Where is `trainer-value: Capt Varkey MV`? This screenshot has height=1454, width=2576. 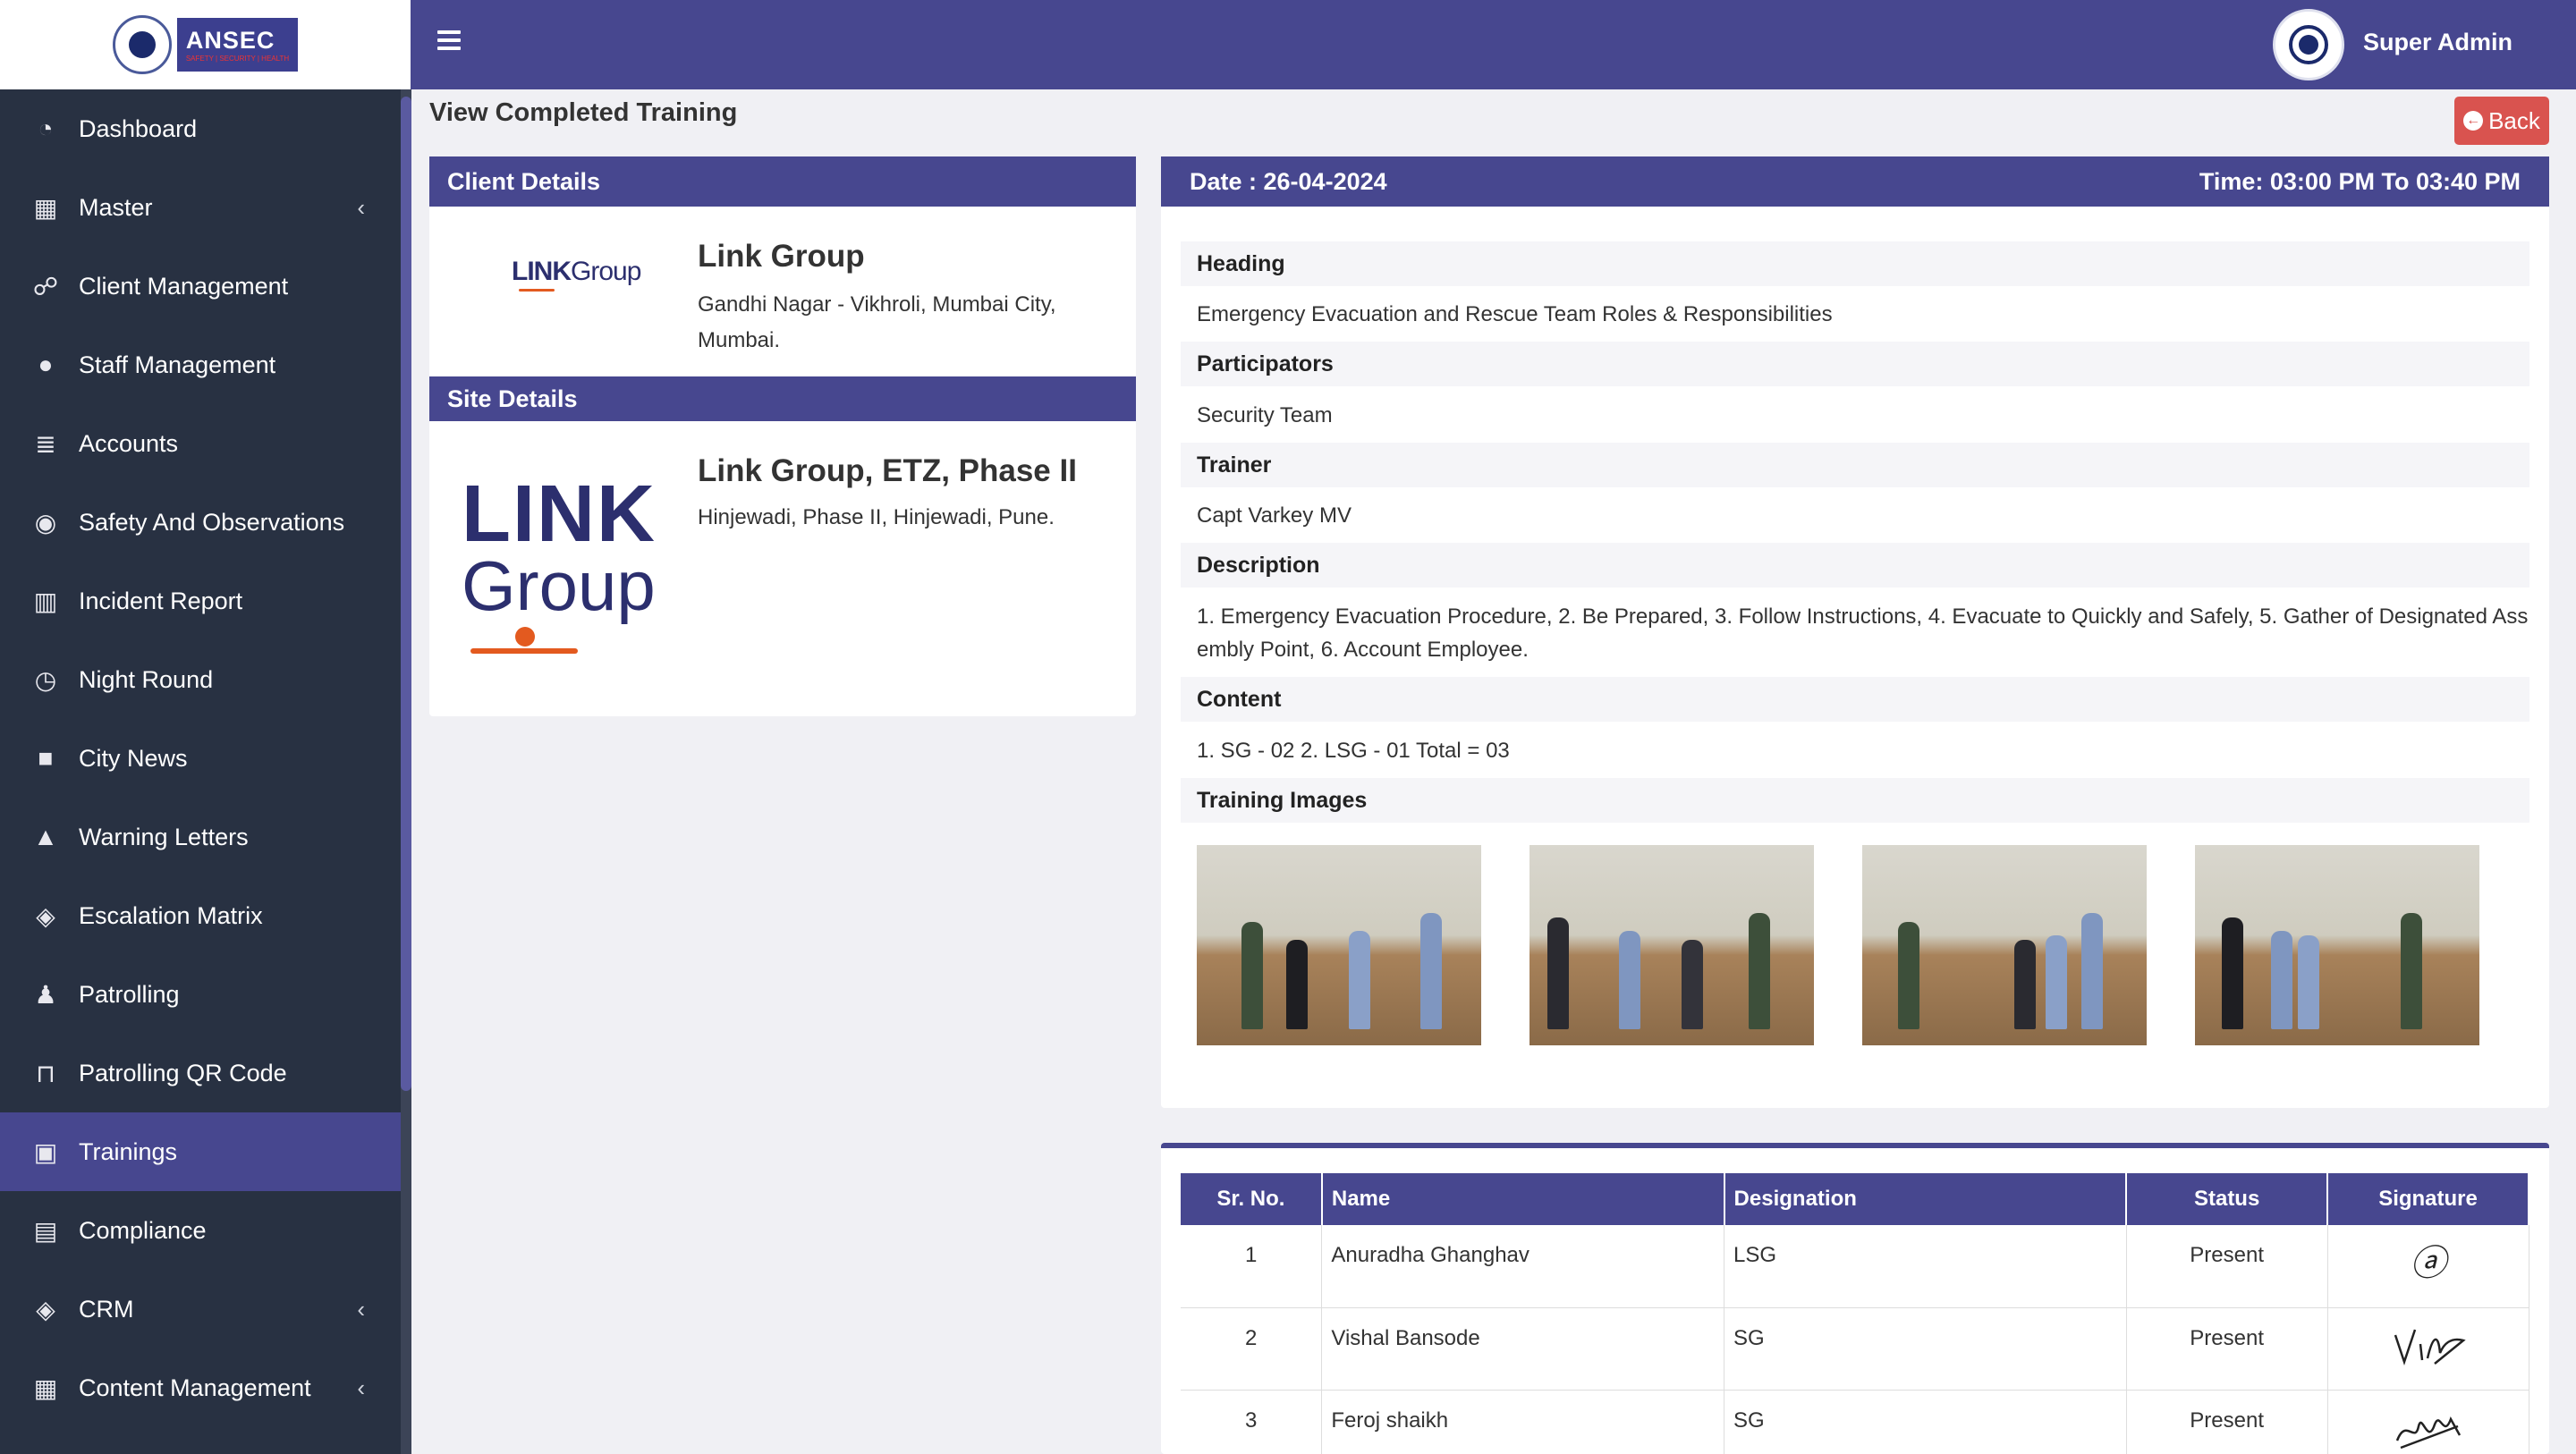
trainer-value: Capt Varkey MV is located at coordinates (1274, 515).